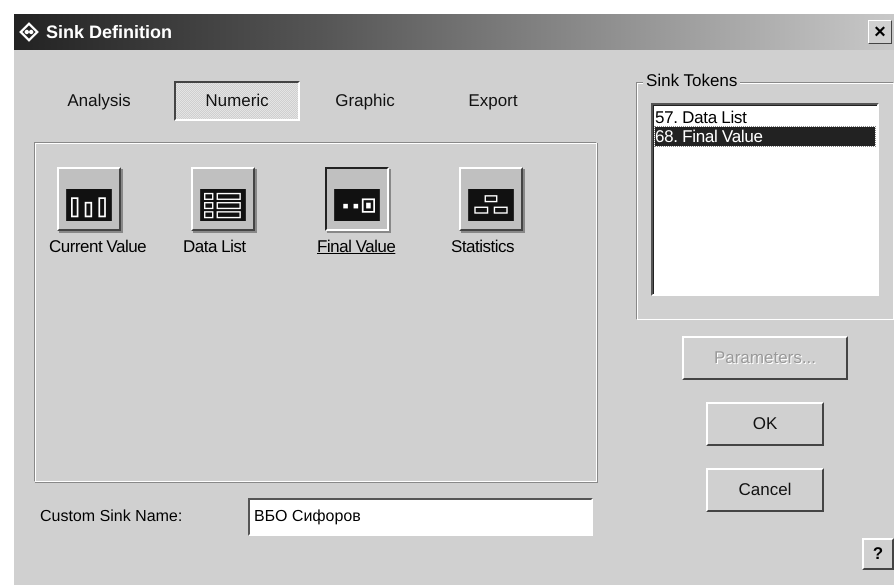 The width and height of the screenshot is (894, 585). Describe the element at coordinates (420, 517) in the screenshot. I see `input-field: ВБО Сифоров` at that location.